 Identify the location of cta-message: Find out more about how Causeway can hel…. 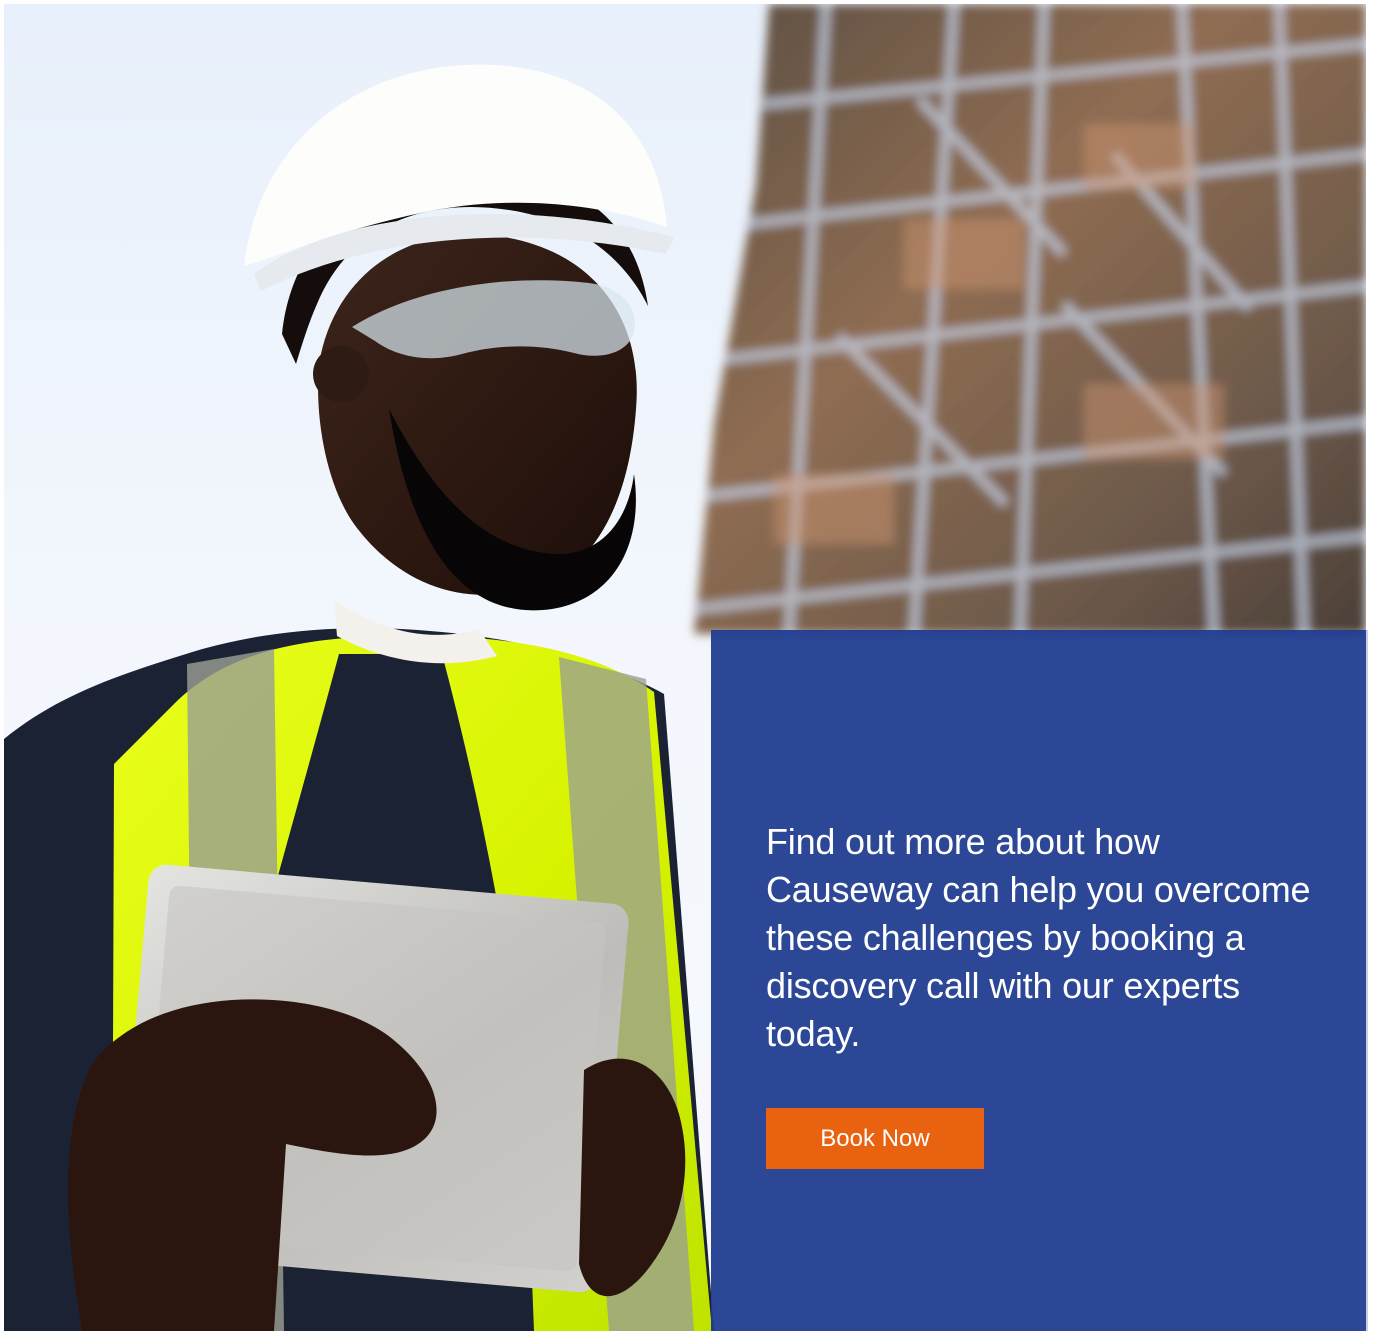
(1038, 937).